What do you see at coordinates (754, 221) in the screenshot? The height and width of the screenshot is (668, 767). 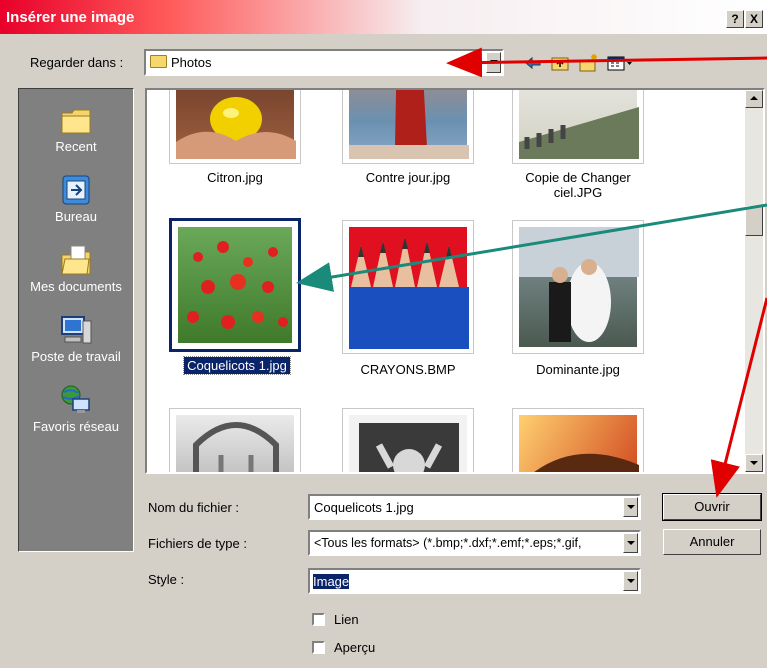 I see `scroll-thumb` at bounding box center [754, 221].